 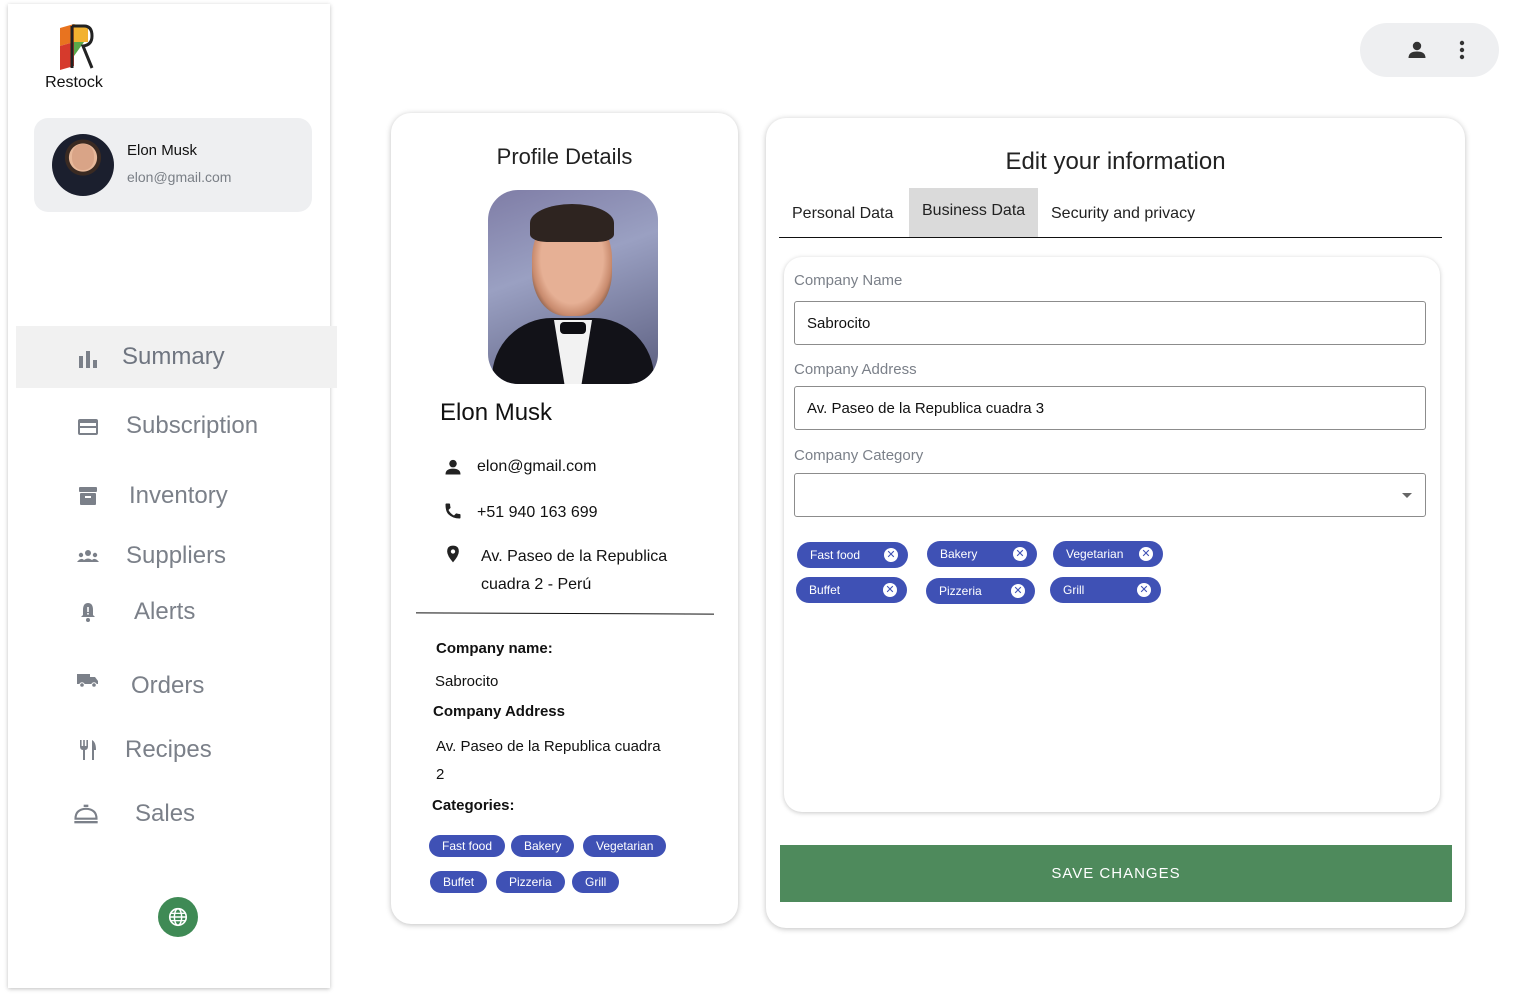 I want to click on category-chip: Bakery ✕, so click(x=982, y=554).